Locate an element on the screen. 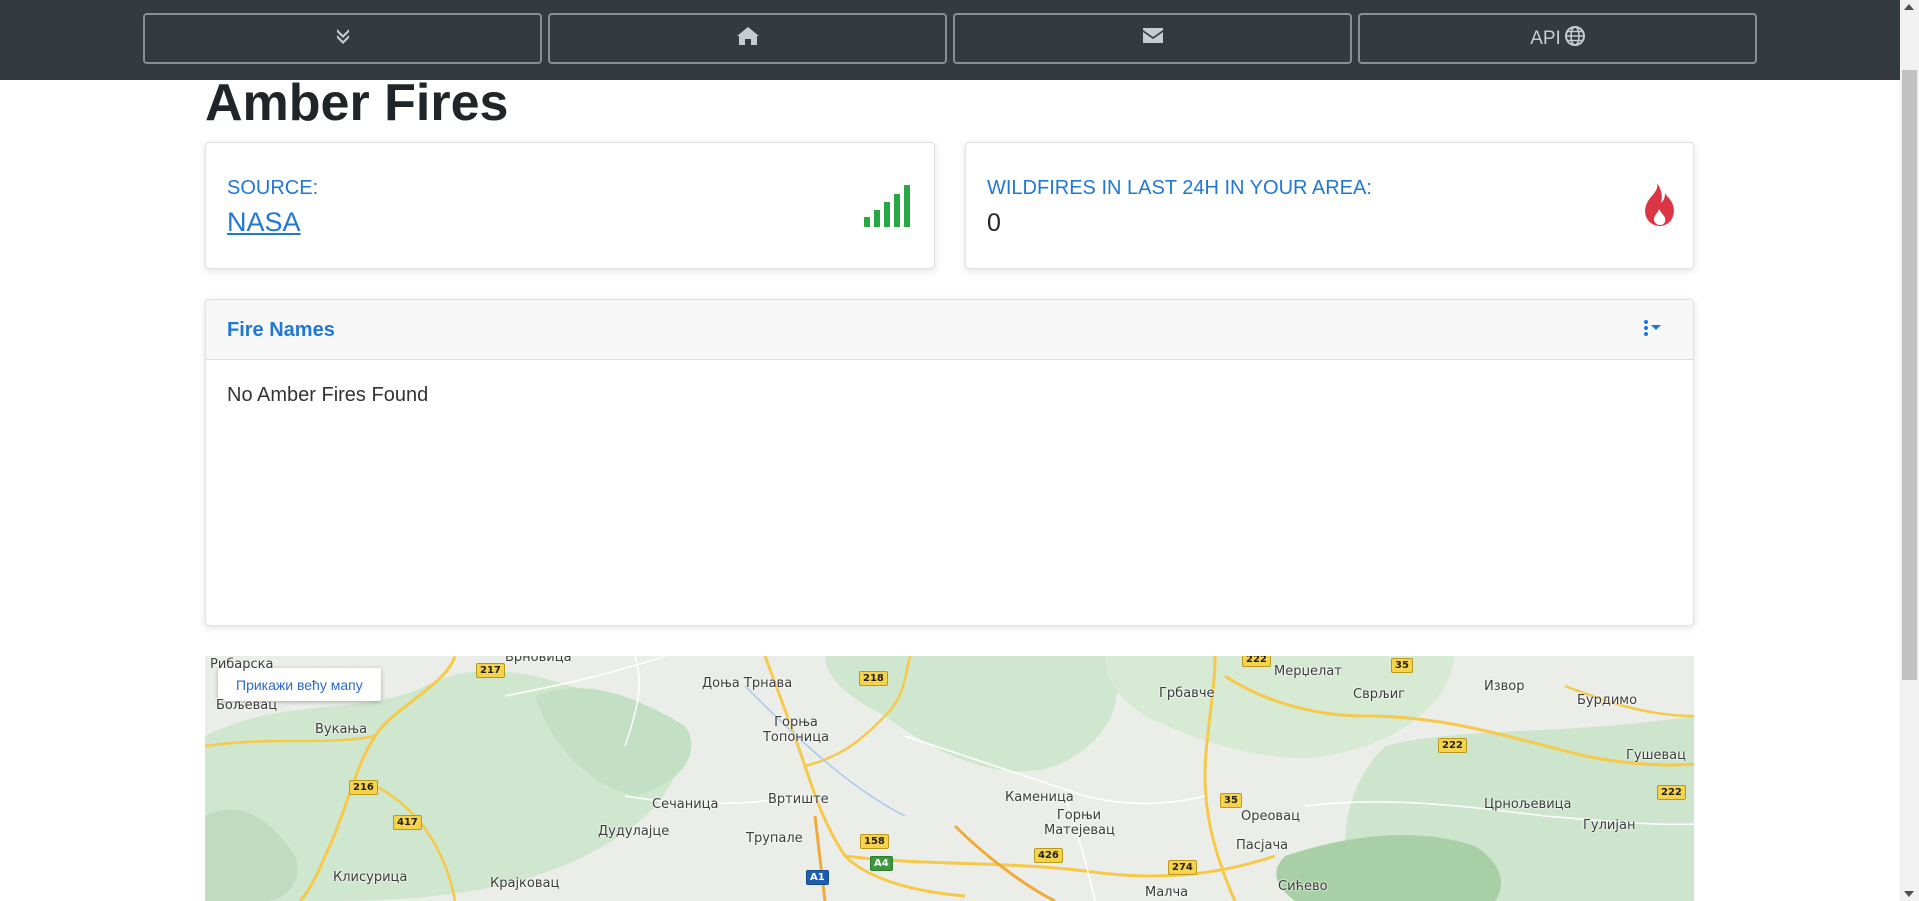 The image size is (1919, 901). map-place-label: Трупале is located at coordinates (774, 838).